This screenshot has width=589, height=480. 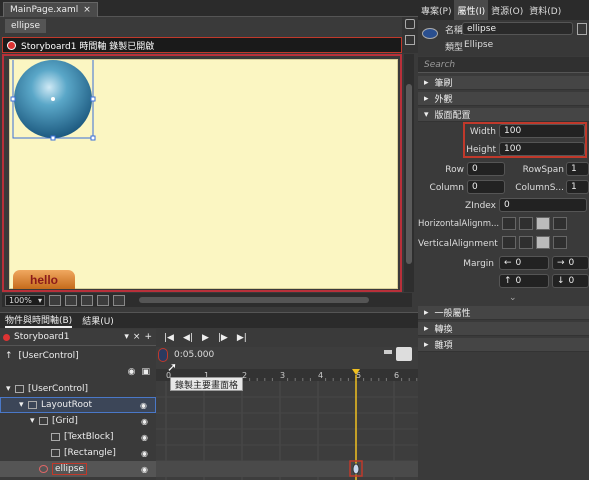 I want to click on properties-header: 名稱 ellipse 類型 Ellipse, so click(x=503, y=38).